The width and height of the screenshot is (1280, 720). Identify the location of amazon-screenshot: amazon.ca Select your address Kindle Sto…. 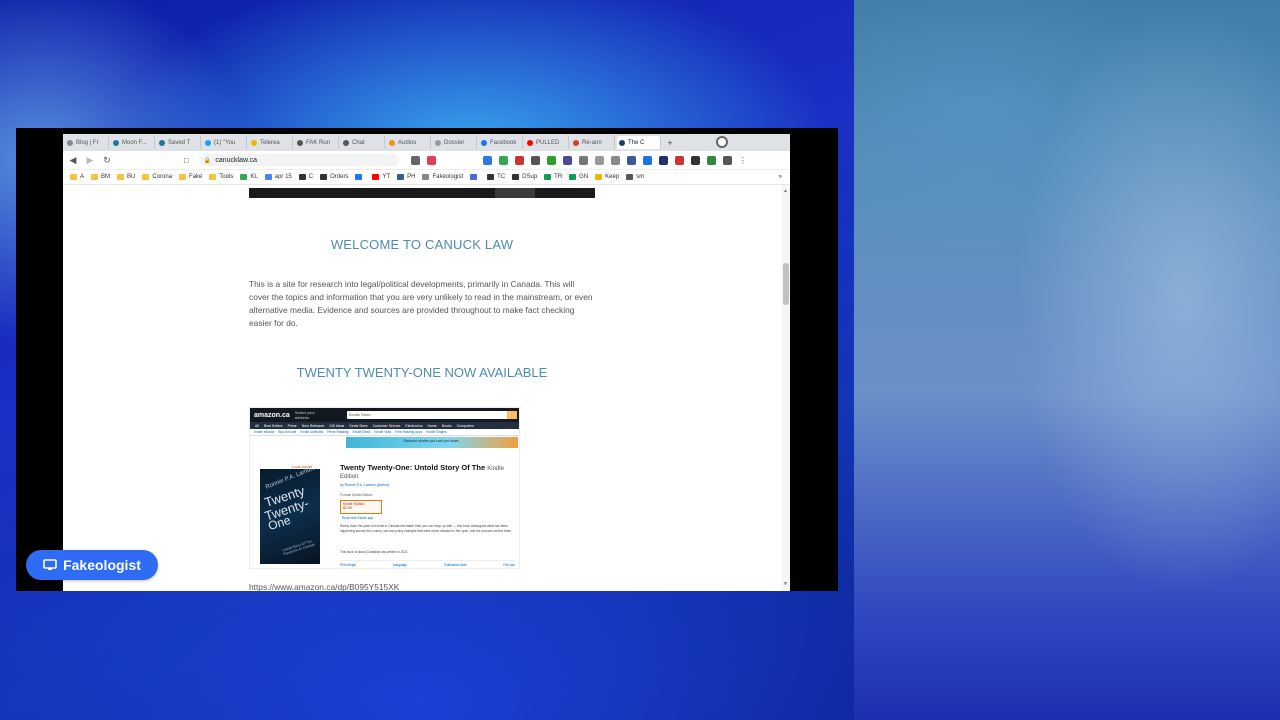
(384, 488).